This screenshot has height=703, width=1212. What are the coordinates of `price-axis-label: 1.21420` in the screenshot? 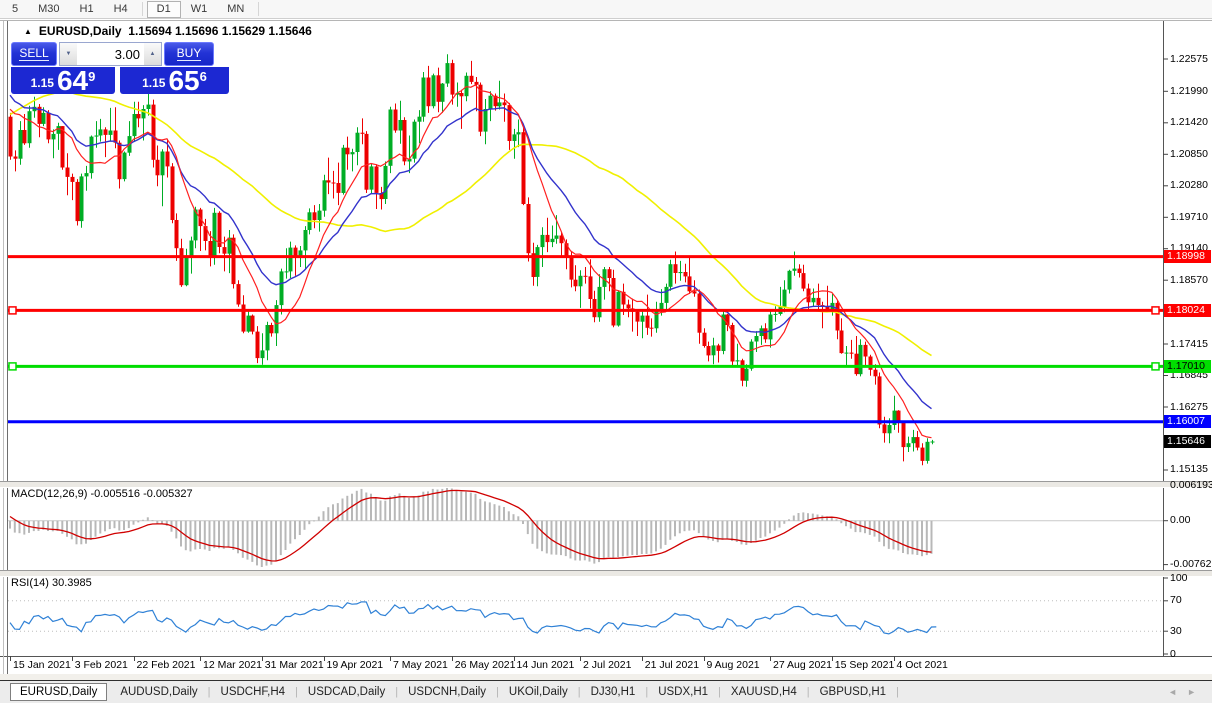 It's located at (1189, 122).